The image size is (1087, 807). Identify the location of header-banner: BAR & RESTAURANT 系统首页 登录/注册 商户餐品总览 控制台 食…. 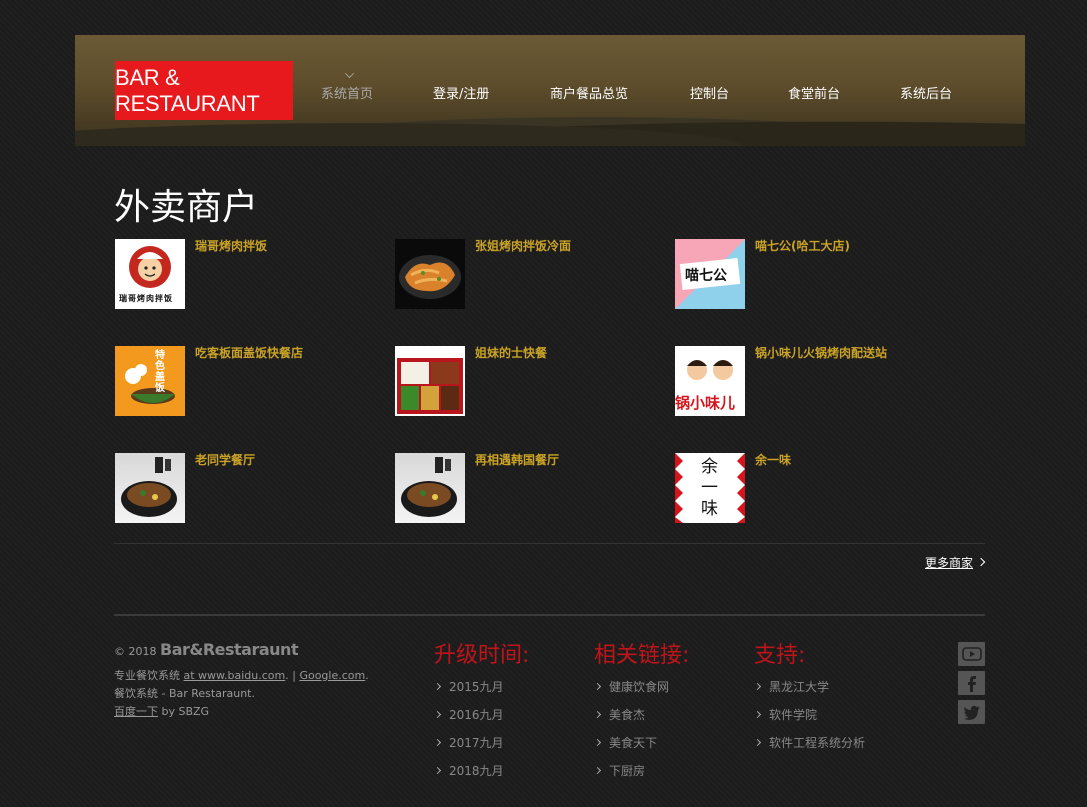
(550, 90).